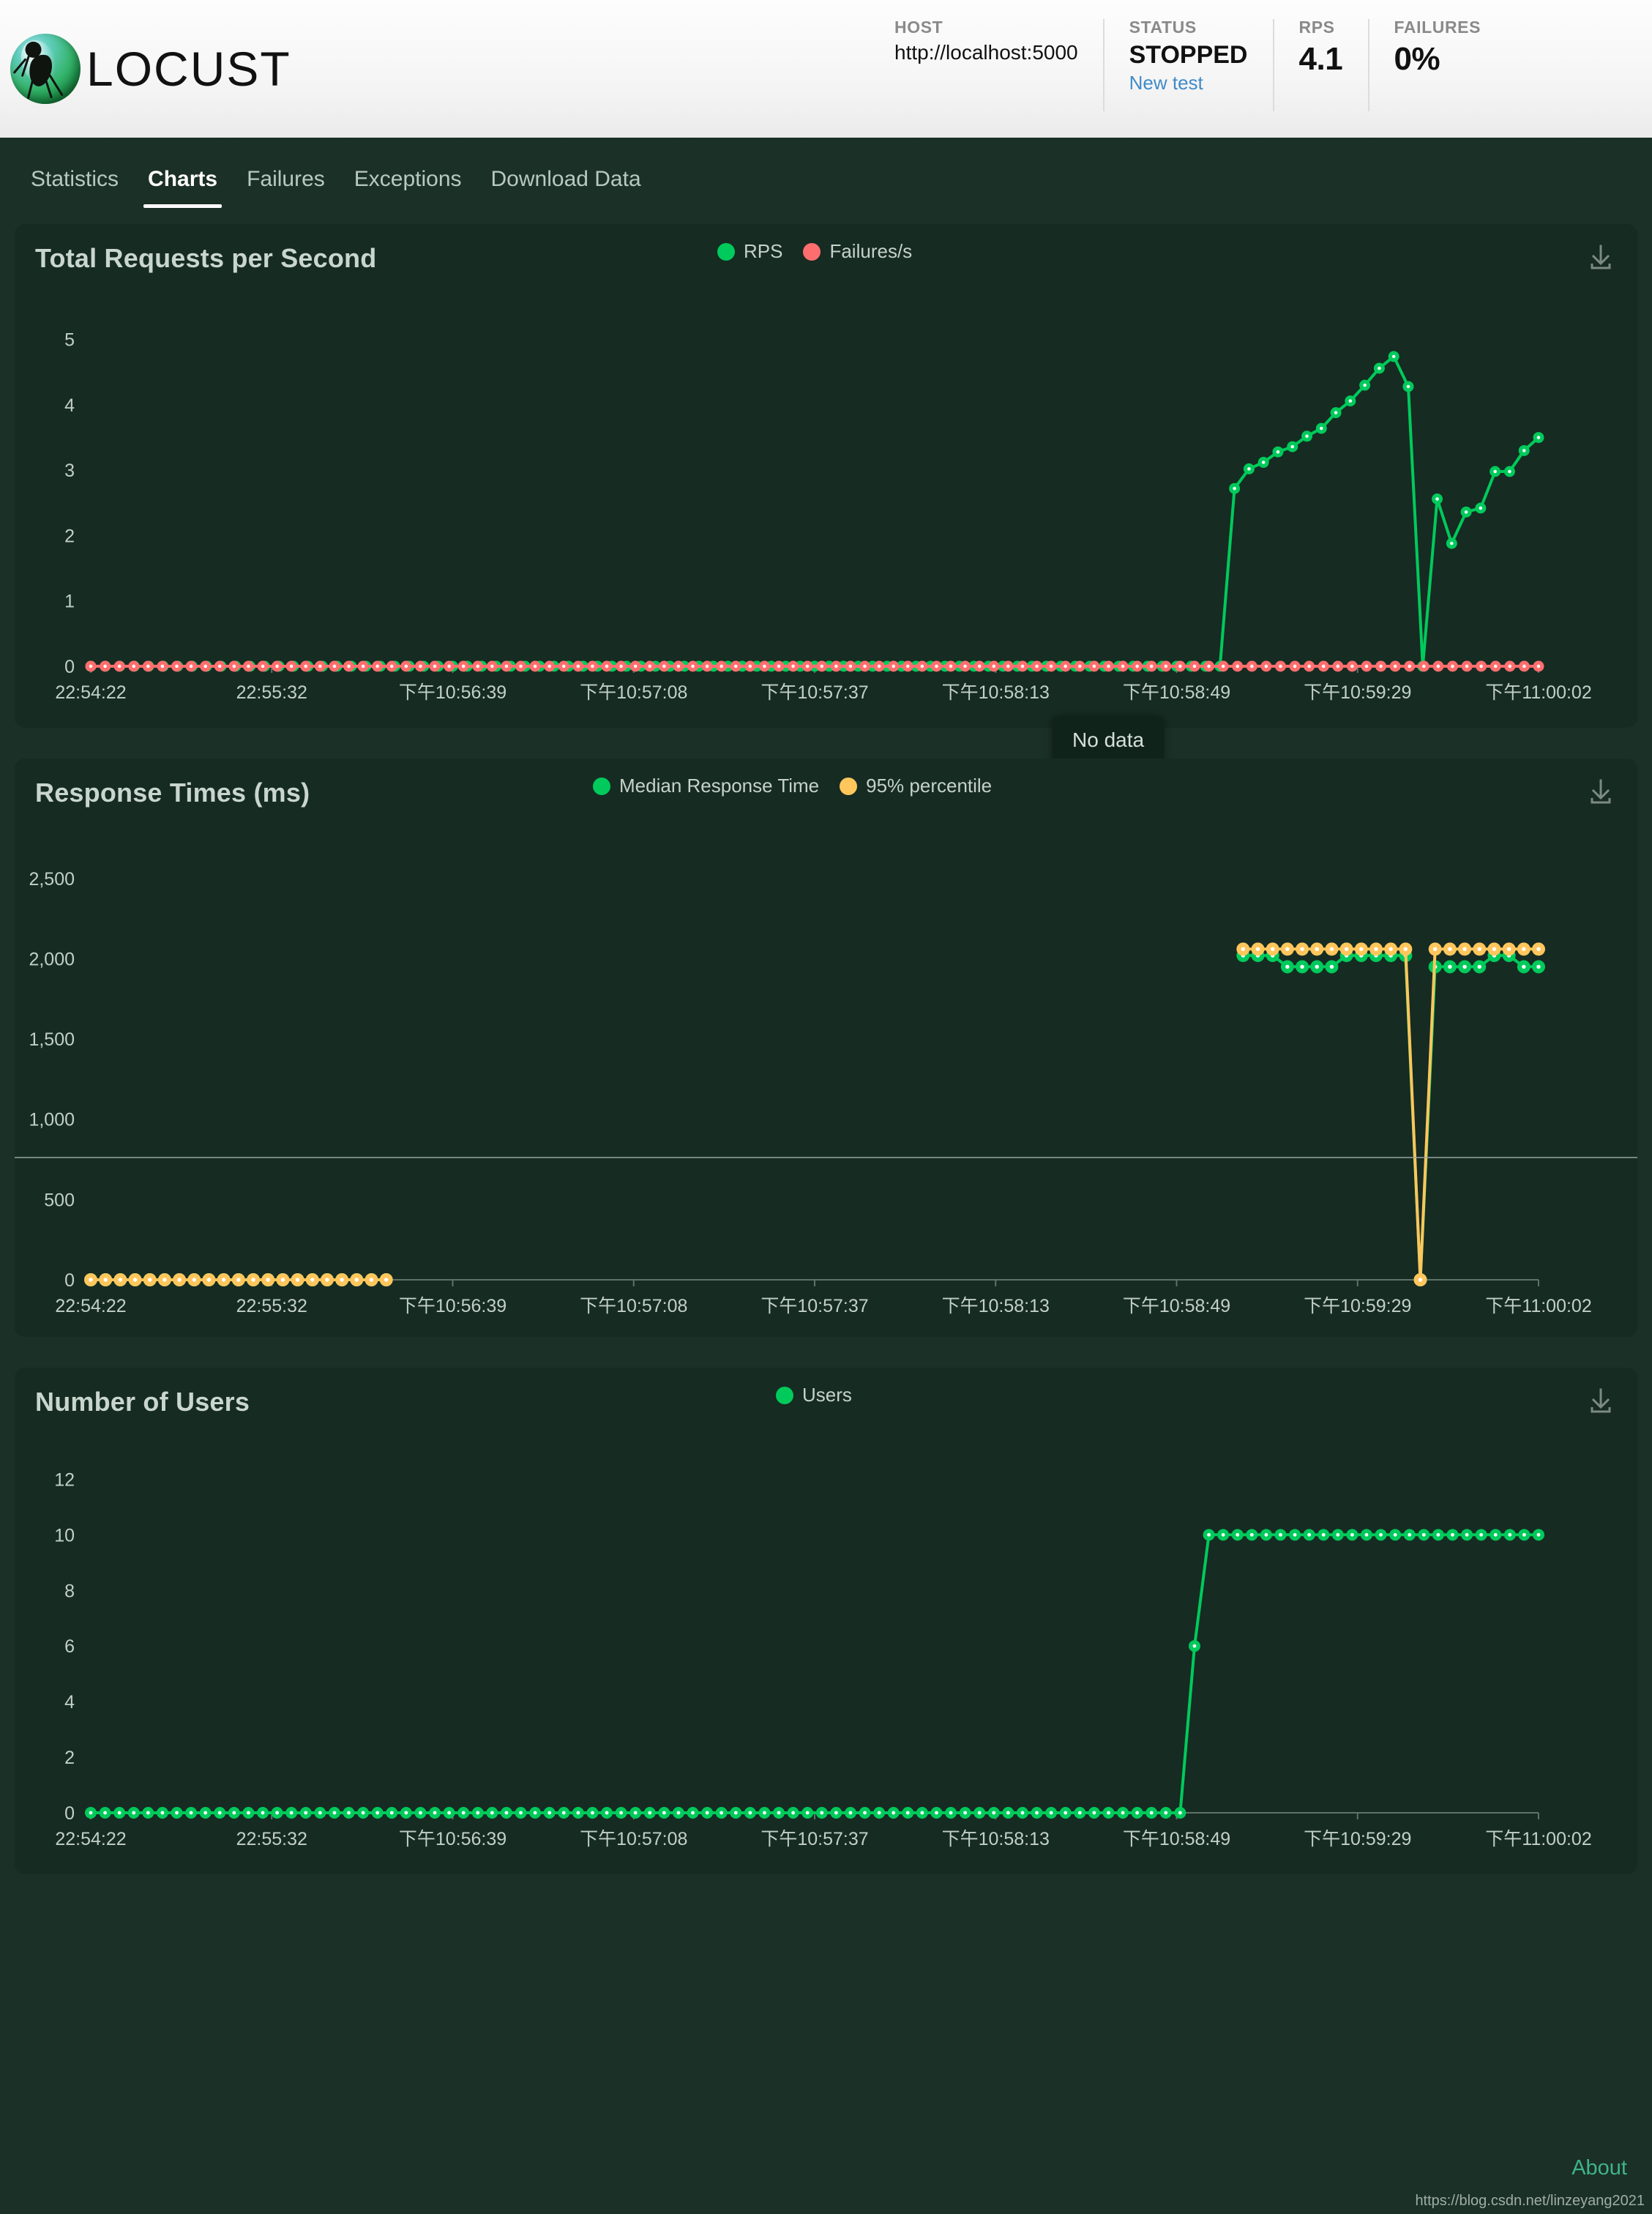  What do you see at coordinates (601, 786) in the screenshot?
I see `legend-swatch-median` at bounding box center [601, 786].